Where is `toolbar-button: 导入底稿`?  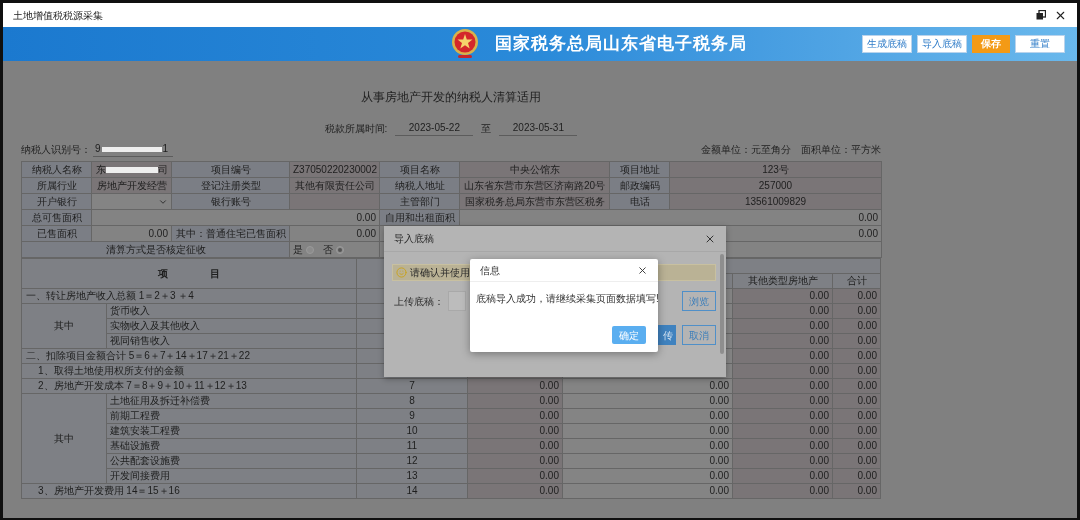
toolbar-button: 导入底稿 is located at coordinates (942, 44).